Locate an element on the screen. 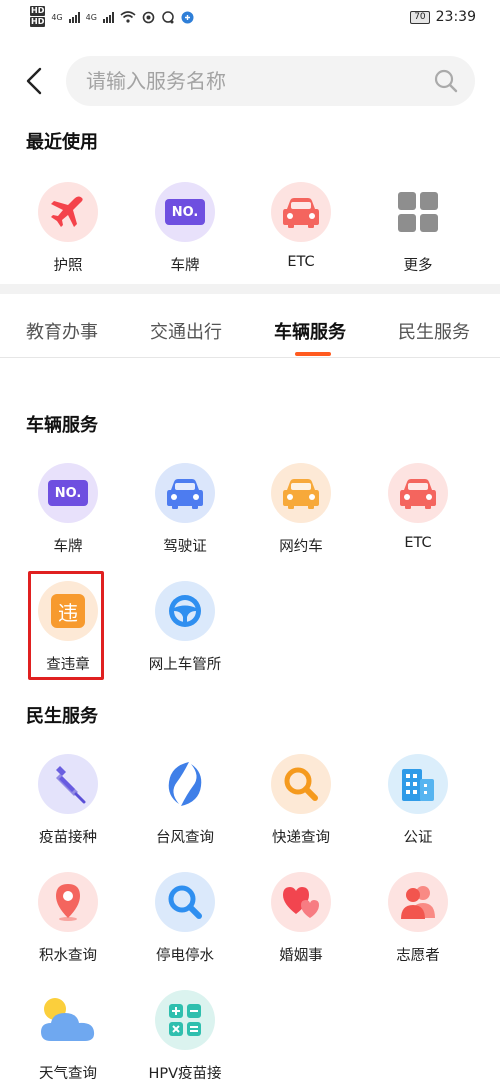  location-pin-icon is located at coordinates (68, 902).